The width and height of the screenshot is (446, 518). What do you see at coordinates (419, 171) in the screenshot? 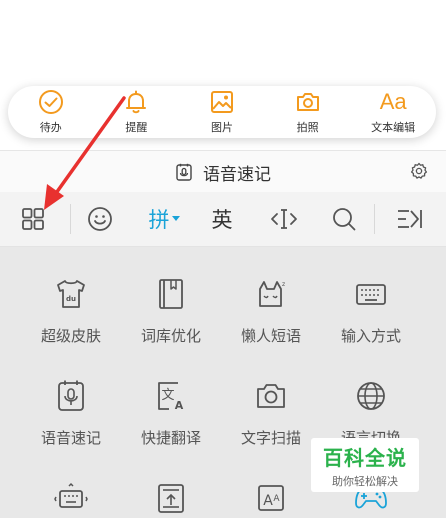
I see `gear-icon` at bounding box center [419, 171].